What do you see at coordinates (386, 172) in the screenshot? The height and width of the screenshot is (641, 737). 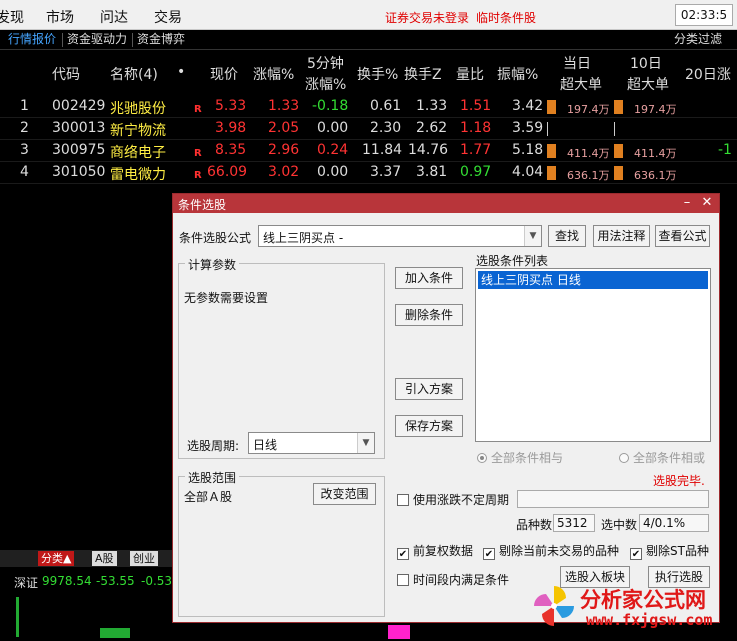 I see `turnover: 3.37` at bounding box center [386, 172].